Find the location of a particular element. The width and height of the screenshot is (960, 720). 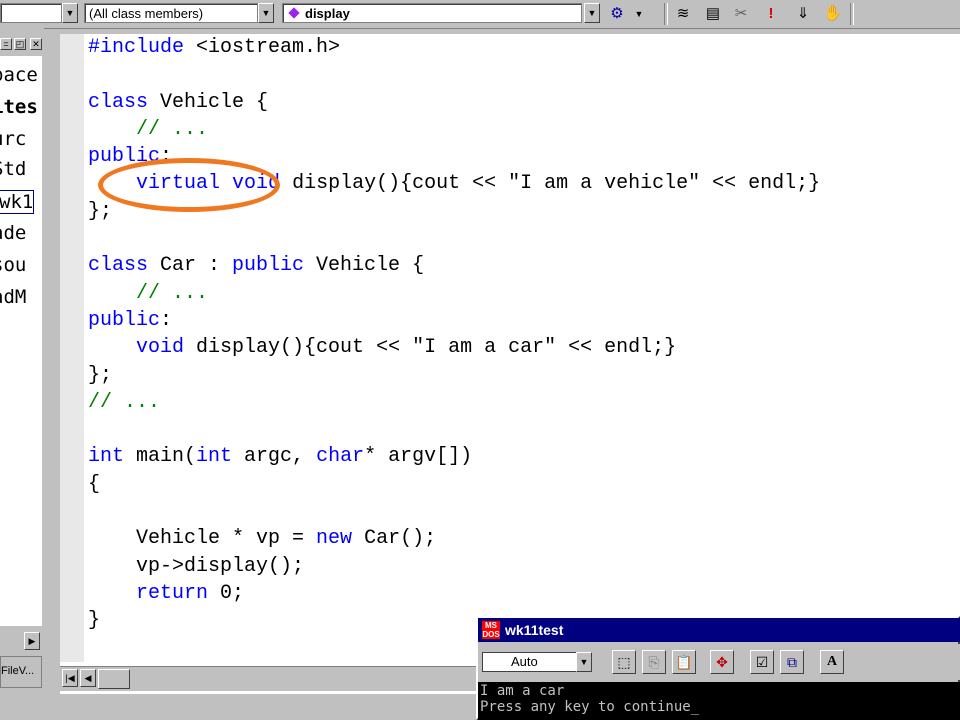

code-line: class Car : public Vehicle { is located at coordinates (256, 266).